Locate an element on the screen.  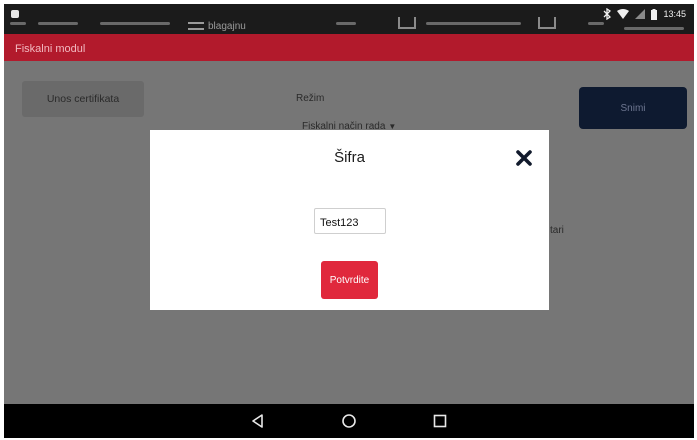
notification-icon is located at coordinates (15, 14).